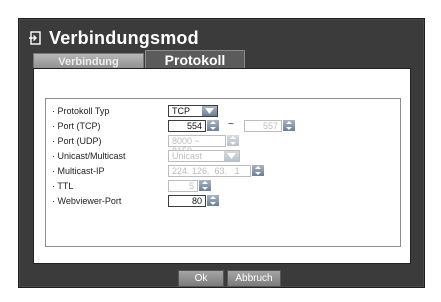  I want to click on exit-icon, so click(35, 38).